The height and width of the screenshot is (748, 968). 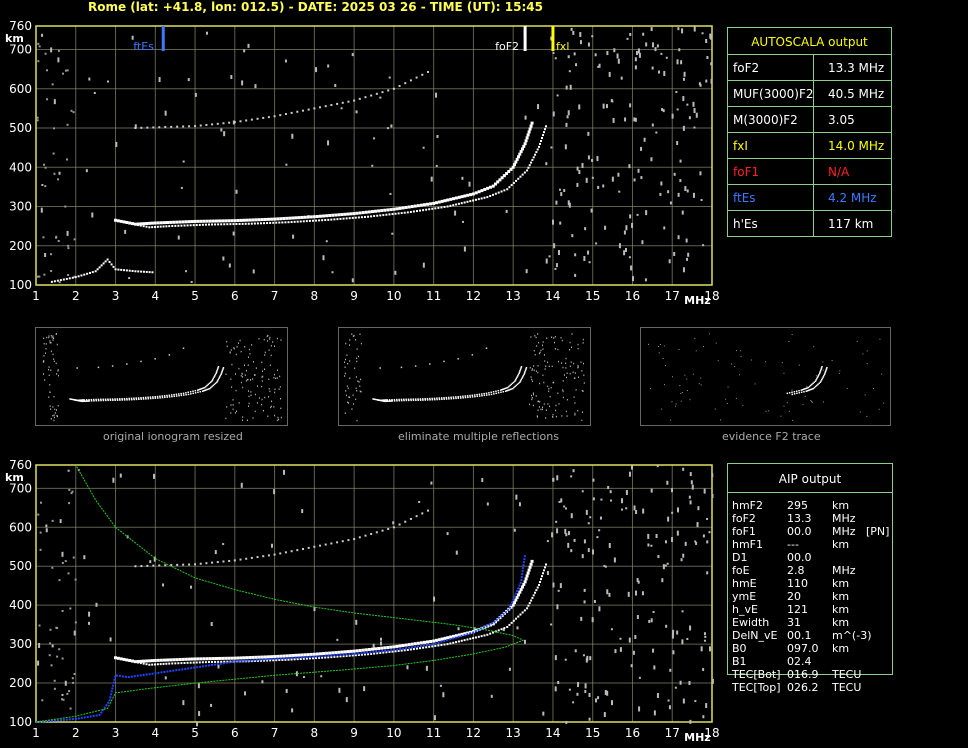 I want to click on top-x-tick-label: 5, so click(x=195, y=296).